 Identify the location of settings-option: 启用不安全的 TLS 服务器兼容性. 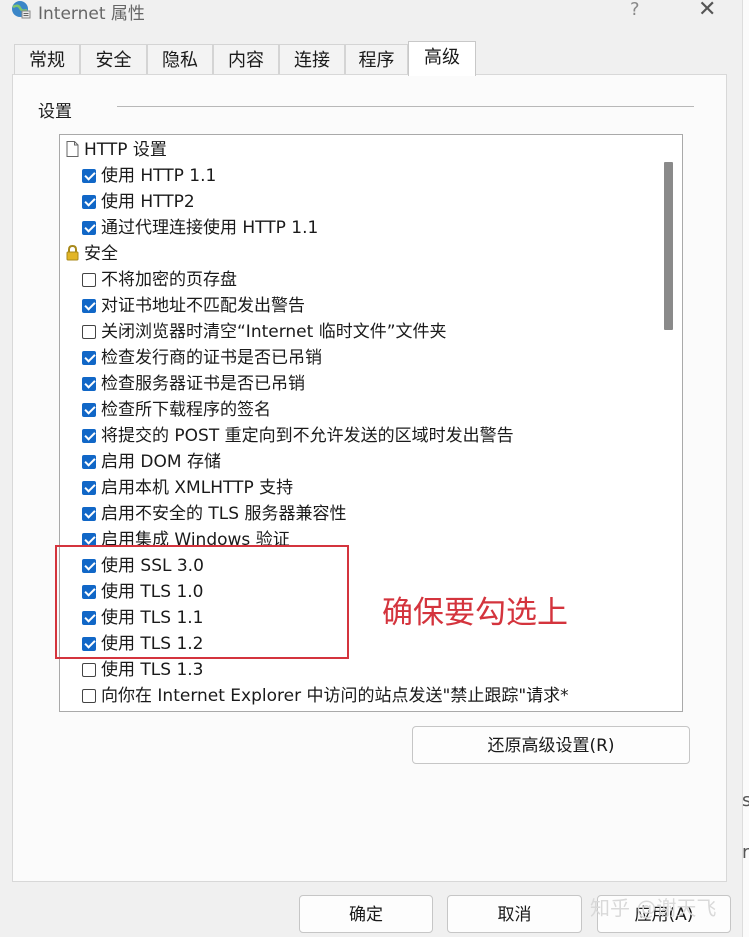
(214, 514).